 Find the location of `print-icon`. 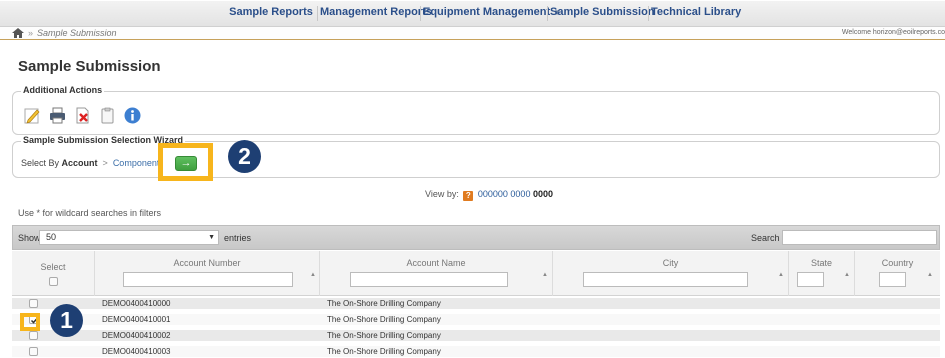

print-icon is located at coordinates (57, 115).